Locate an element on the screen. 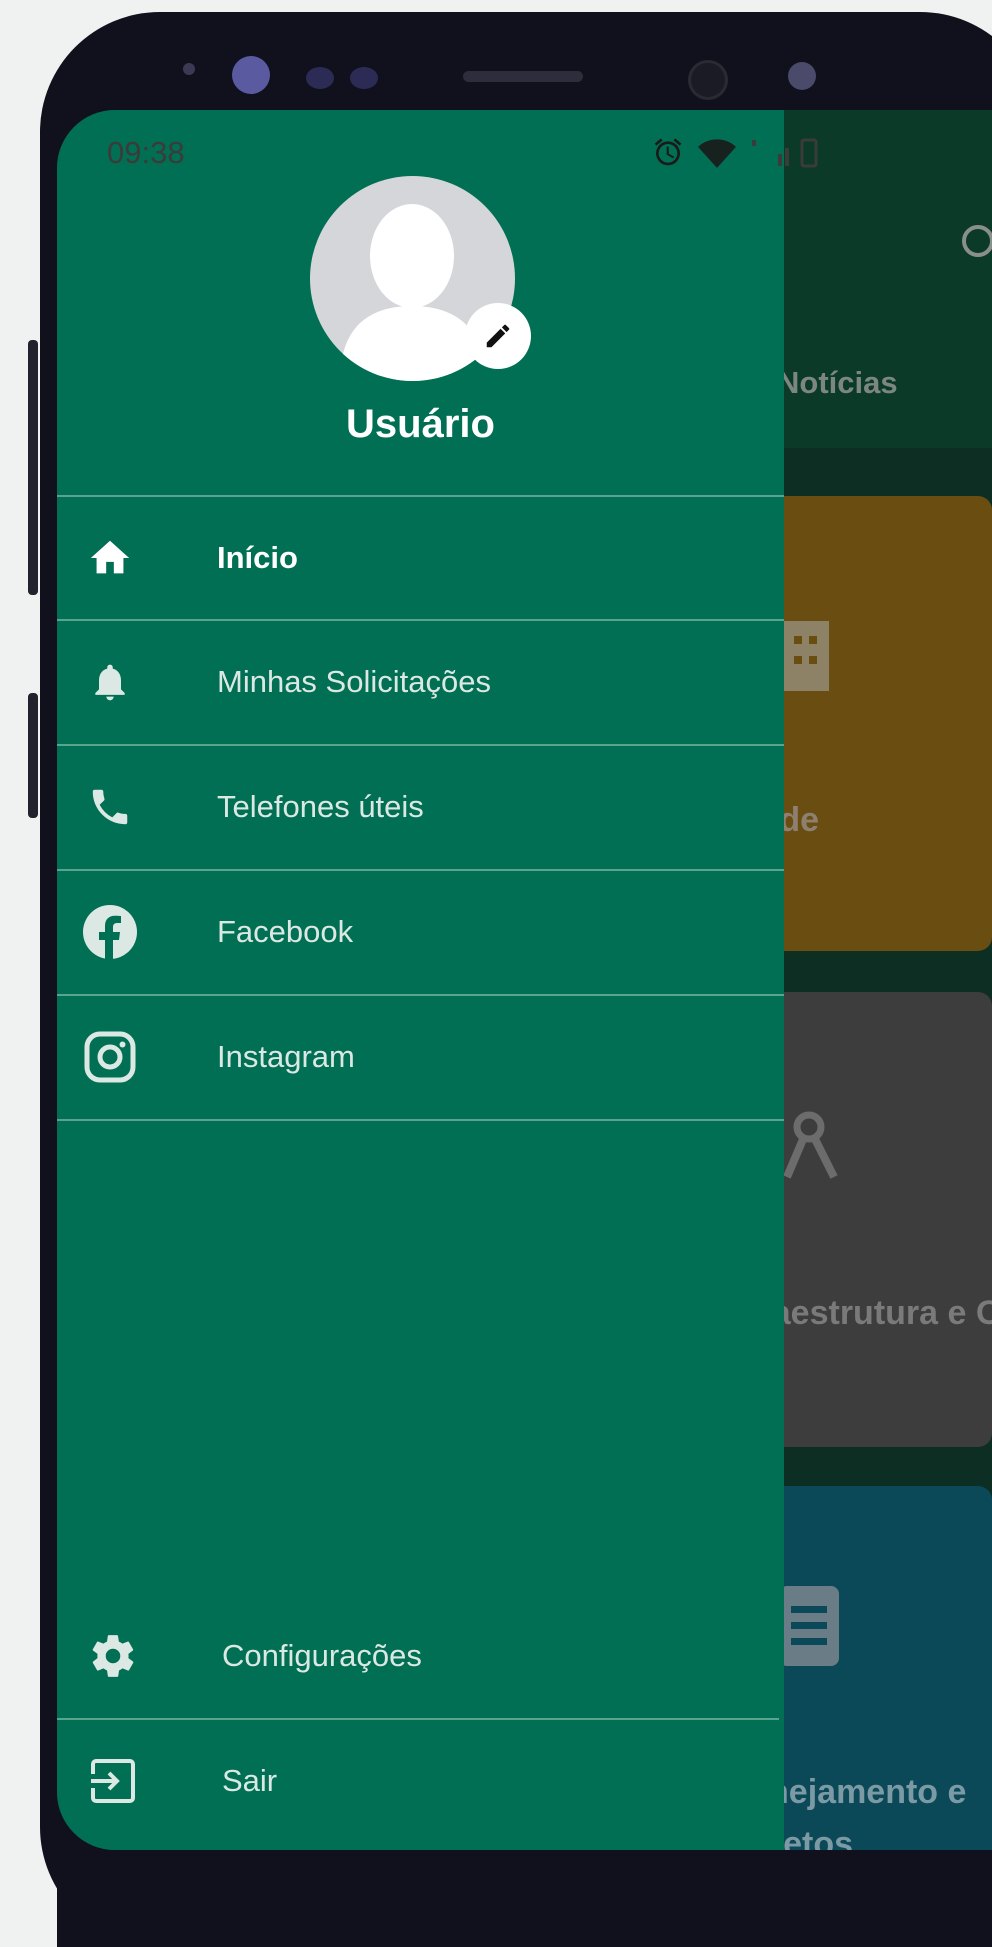 This screenshot has width=992, height=1947. menu-item-sair: Sair is located at coordinates (420, 1781).